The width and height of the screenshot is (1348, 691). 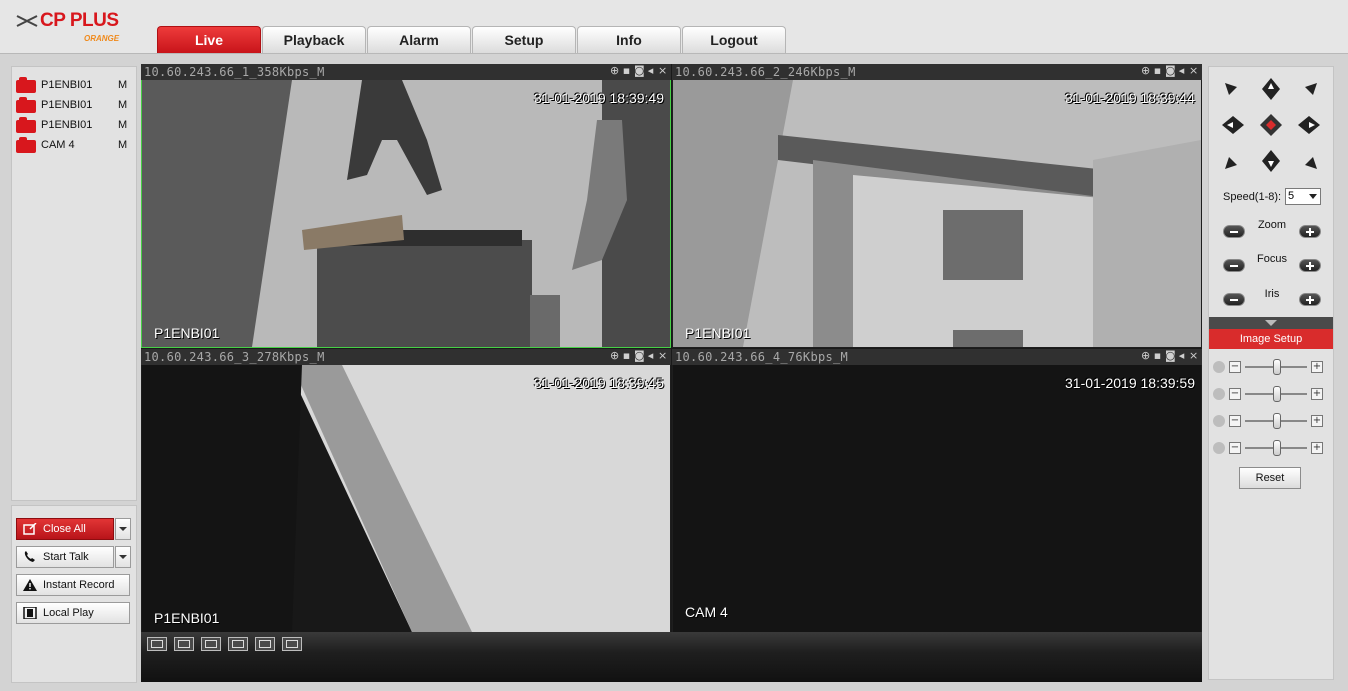 What do you see at coordinates (1310, 299) in the screenshot?
I see `iris-plus-button` at bounding box center [1310, 299].